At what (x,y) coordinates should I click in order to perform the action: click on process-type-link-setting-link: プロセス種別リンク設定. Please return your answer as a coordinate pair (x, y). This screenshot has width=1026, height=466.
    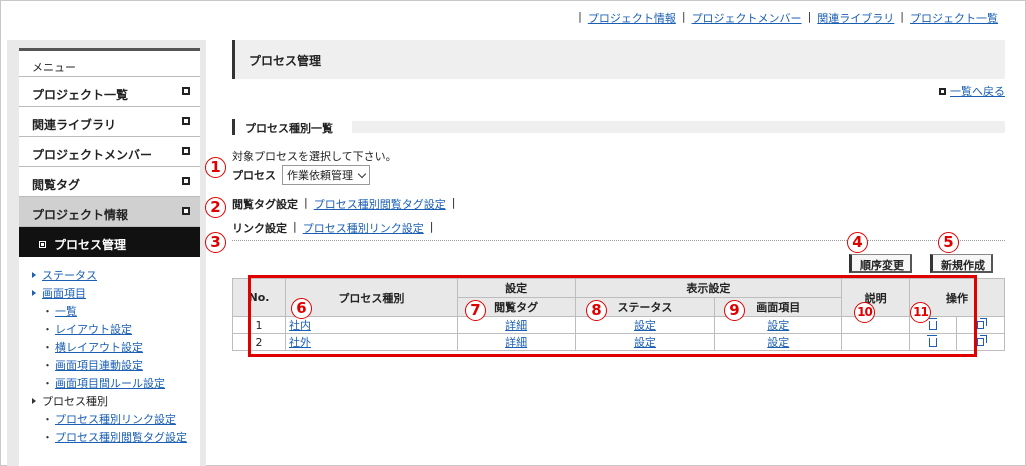
    Looking at the image, I should click on (363, 228).